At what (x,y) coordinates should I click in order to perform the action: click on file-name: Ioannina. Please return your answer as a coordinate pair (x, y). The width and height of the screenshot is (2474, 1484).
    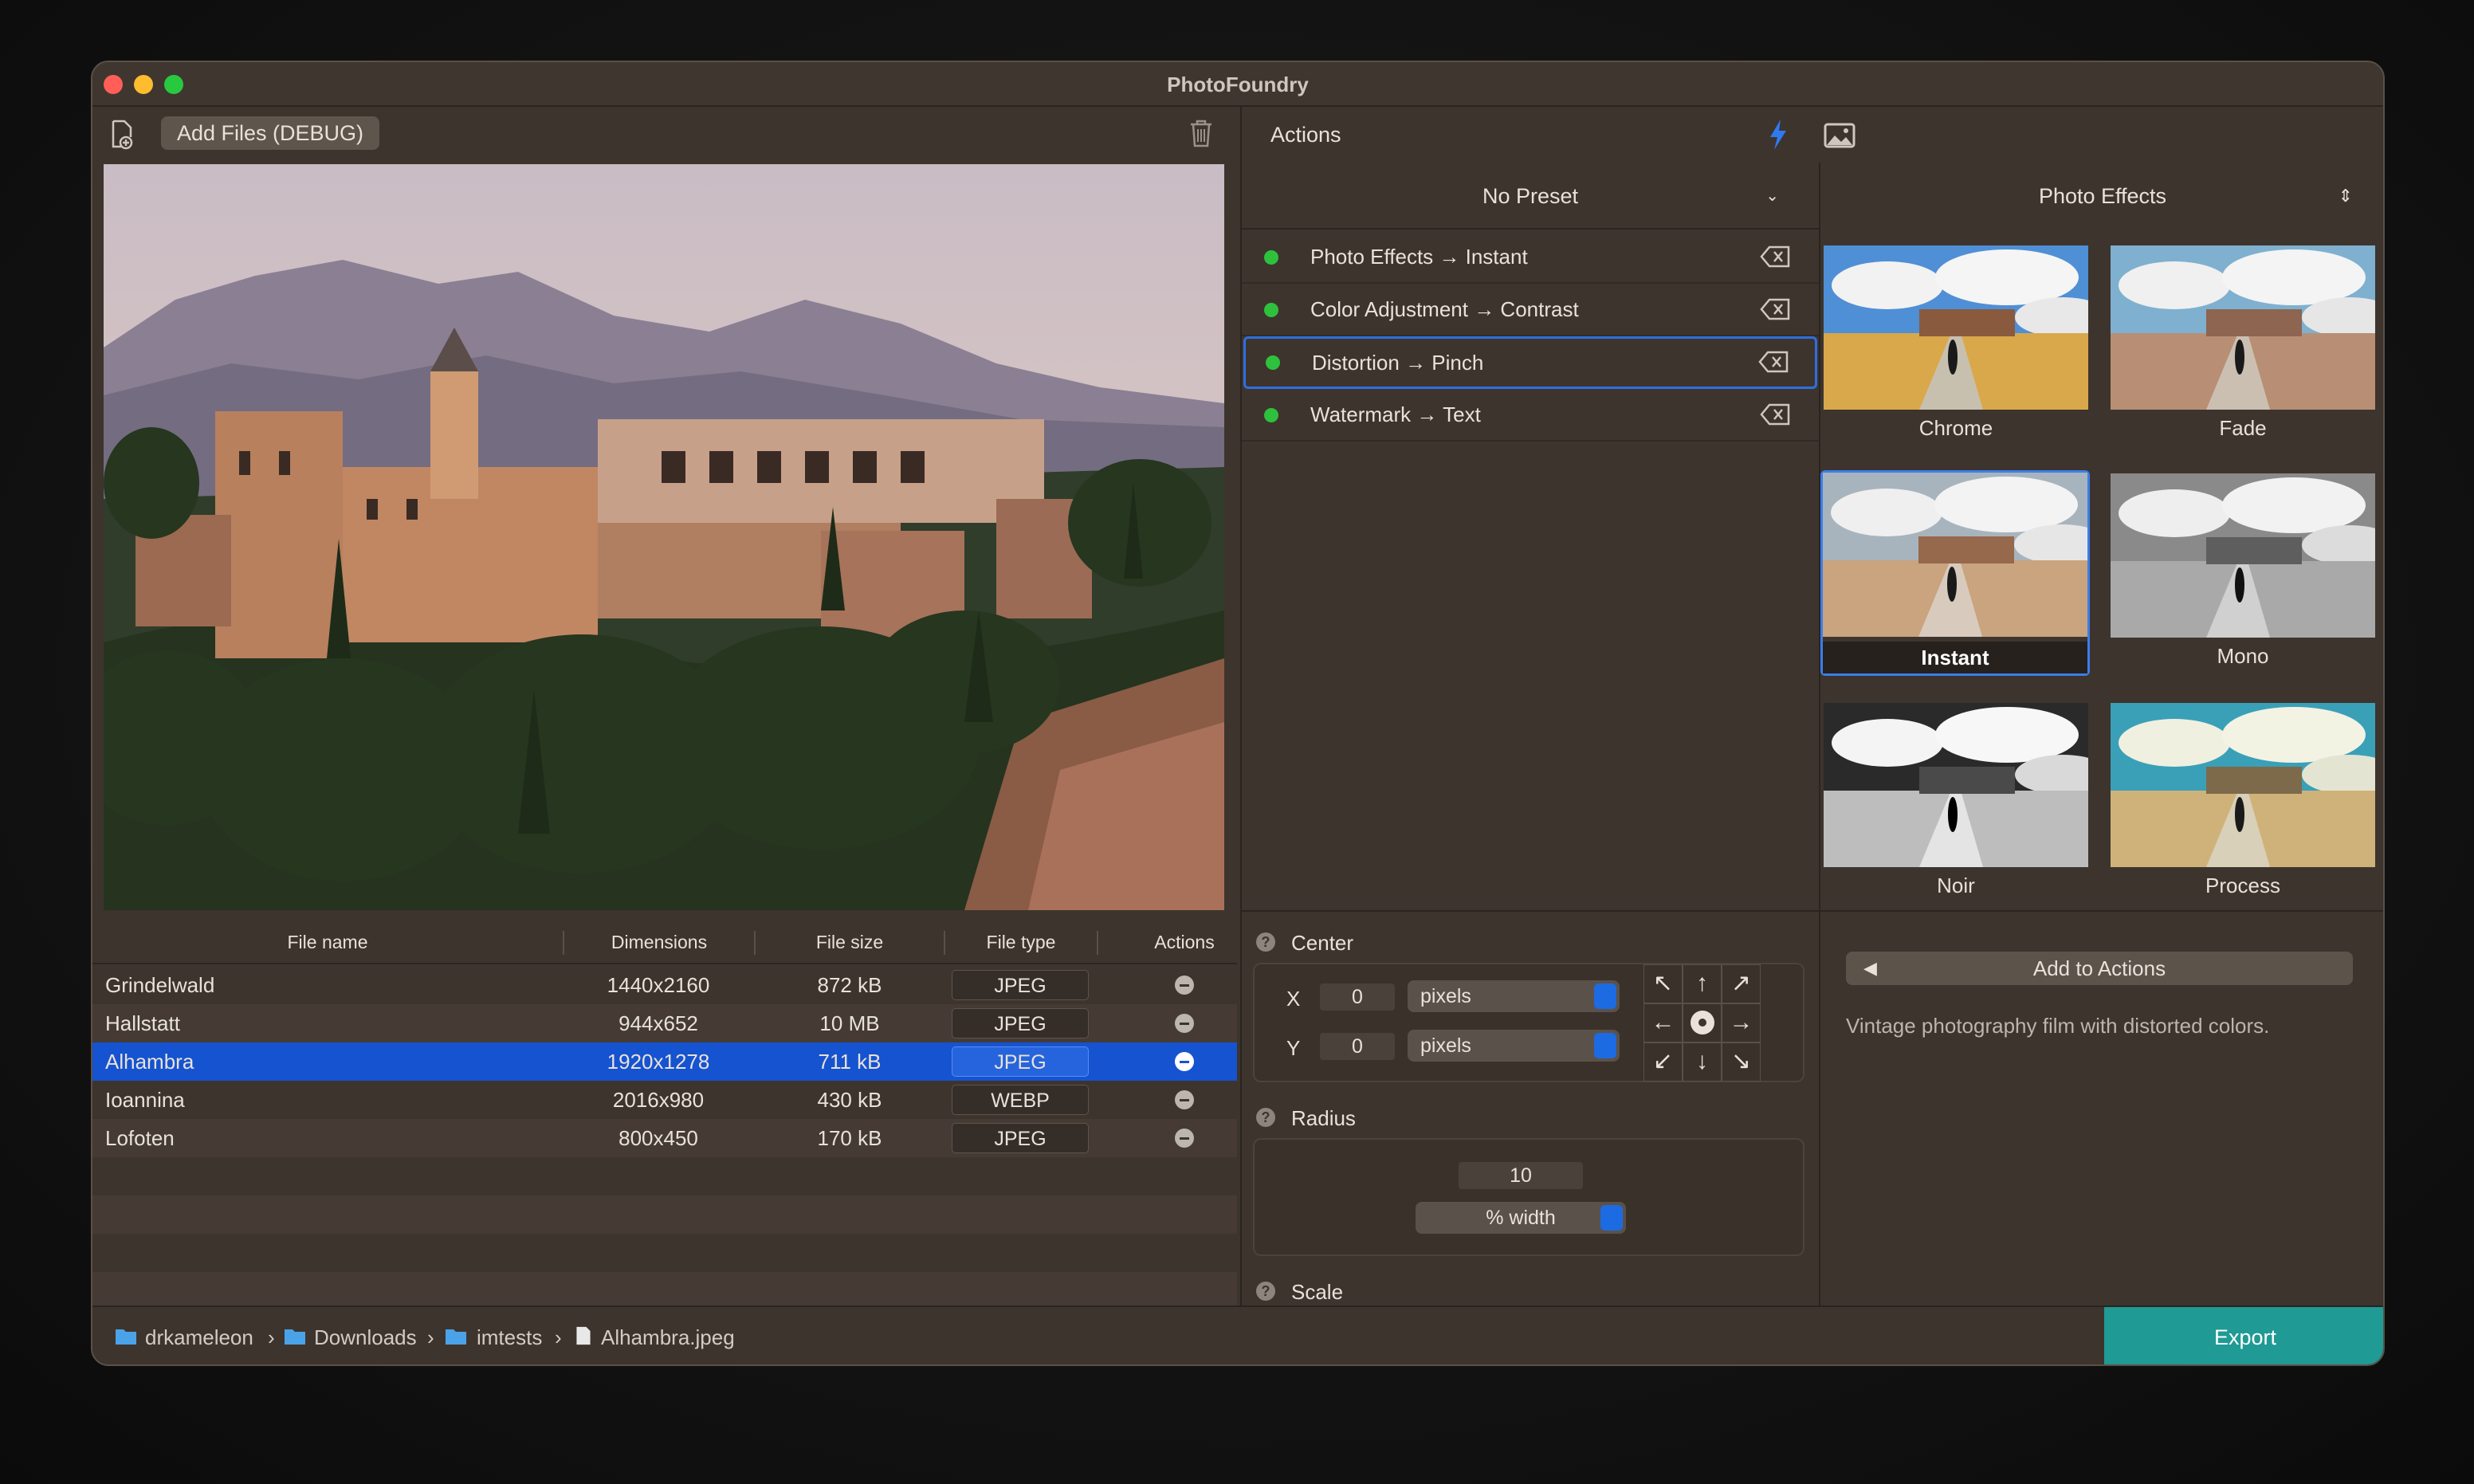
    Looking at the image, I should click on (145, 1100).